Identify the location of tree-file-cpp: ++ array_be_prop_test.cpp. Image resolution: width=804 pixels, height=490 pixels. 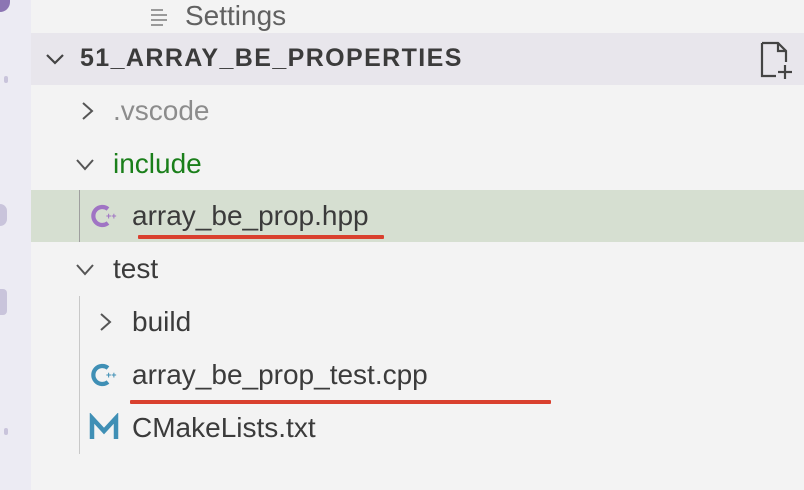
(417, 375).